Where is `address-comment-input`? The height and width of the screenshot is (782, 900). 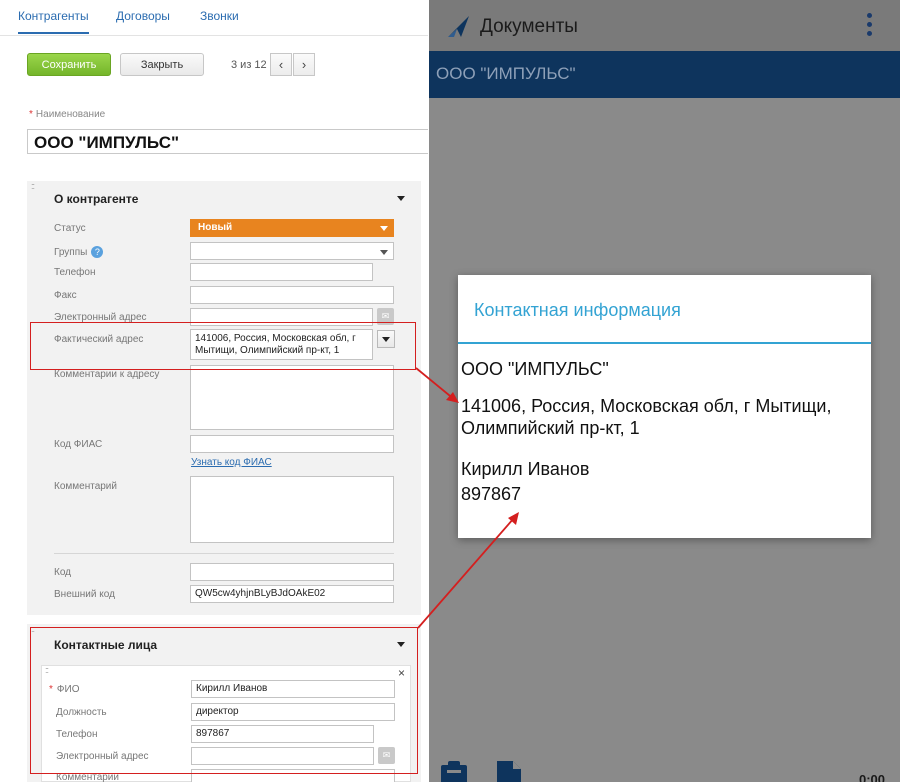 address-comment-input is located at coordinates (292, 397).